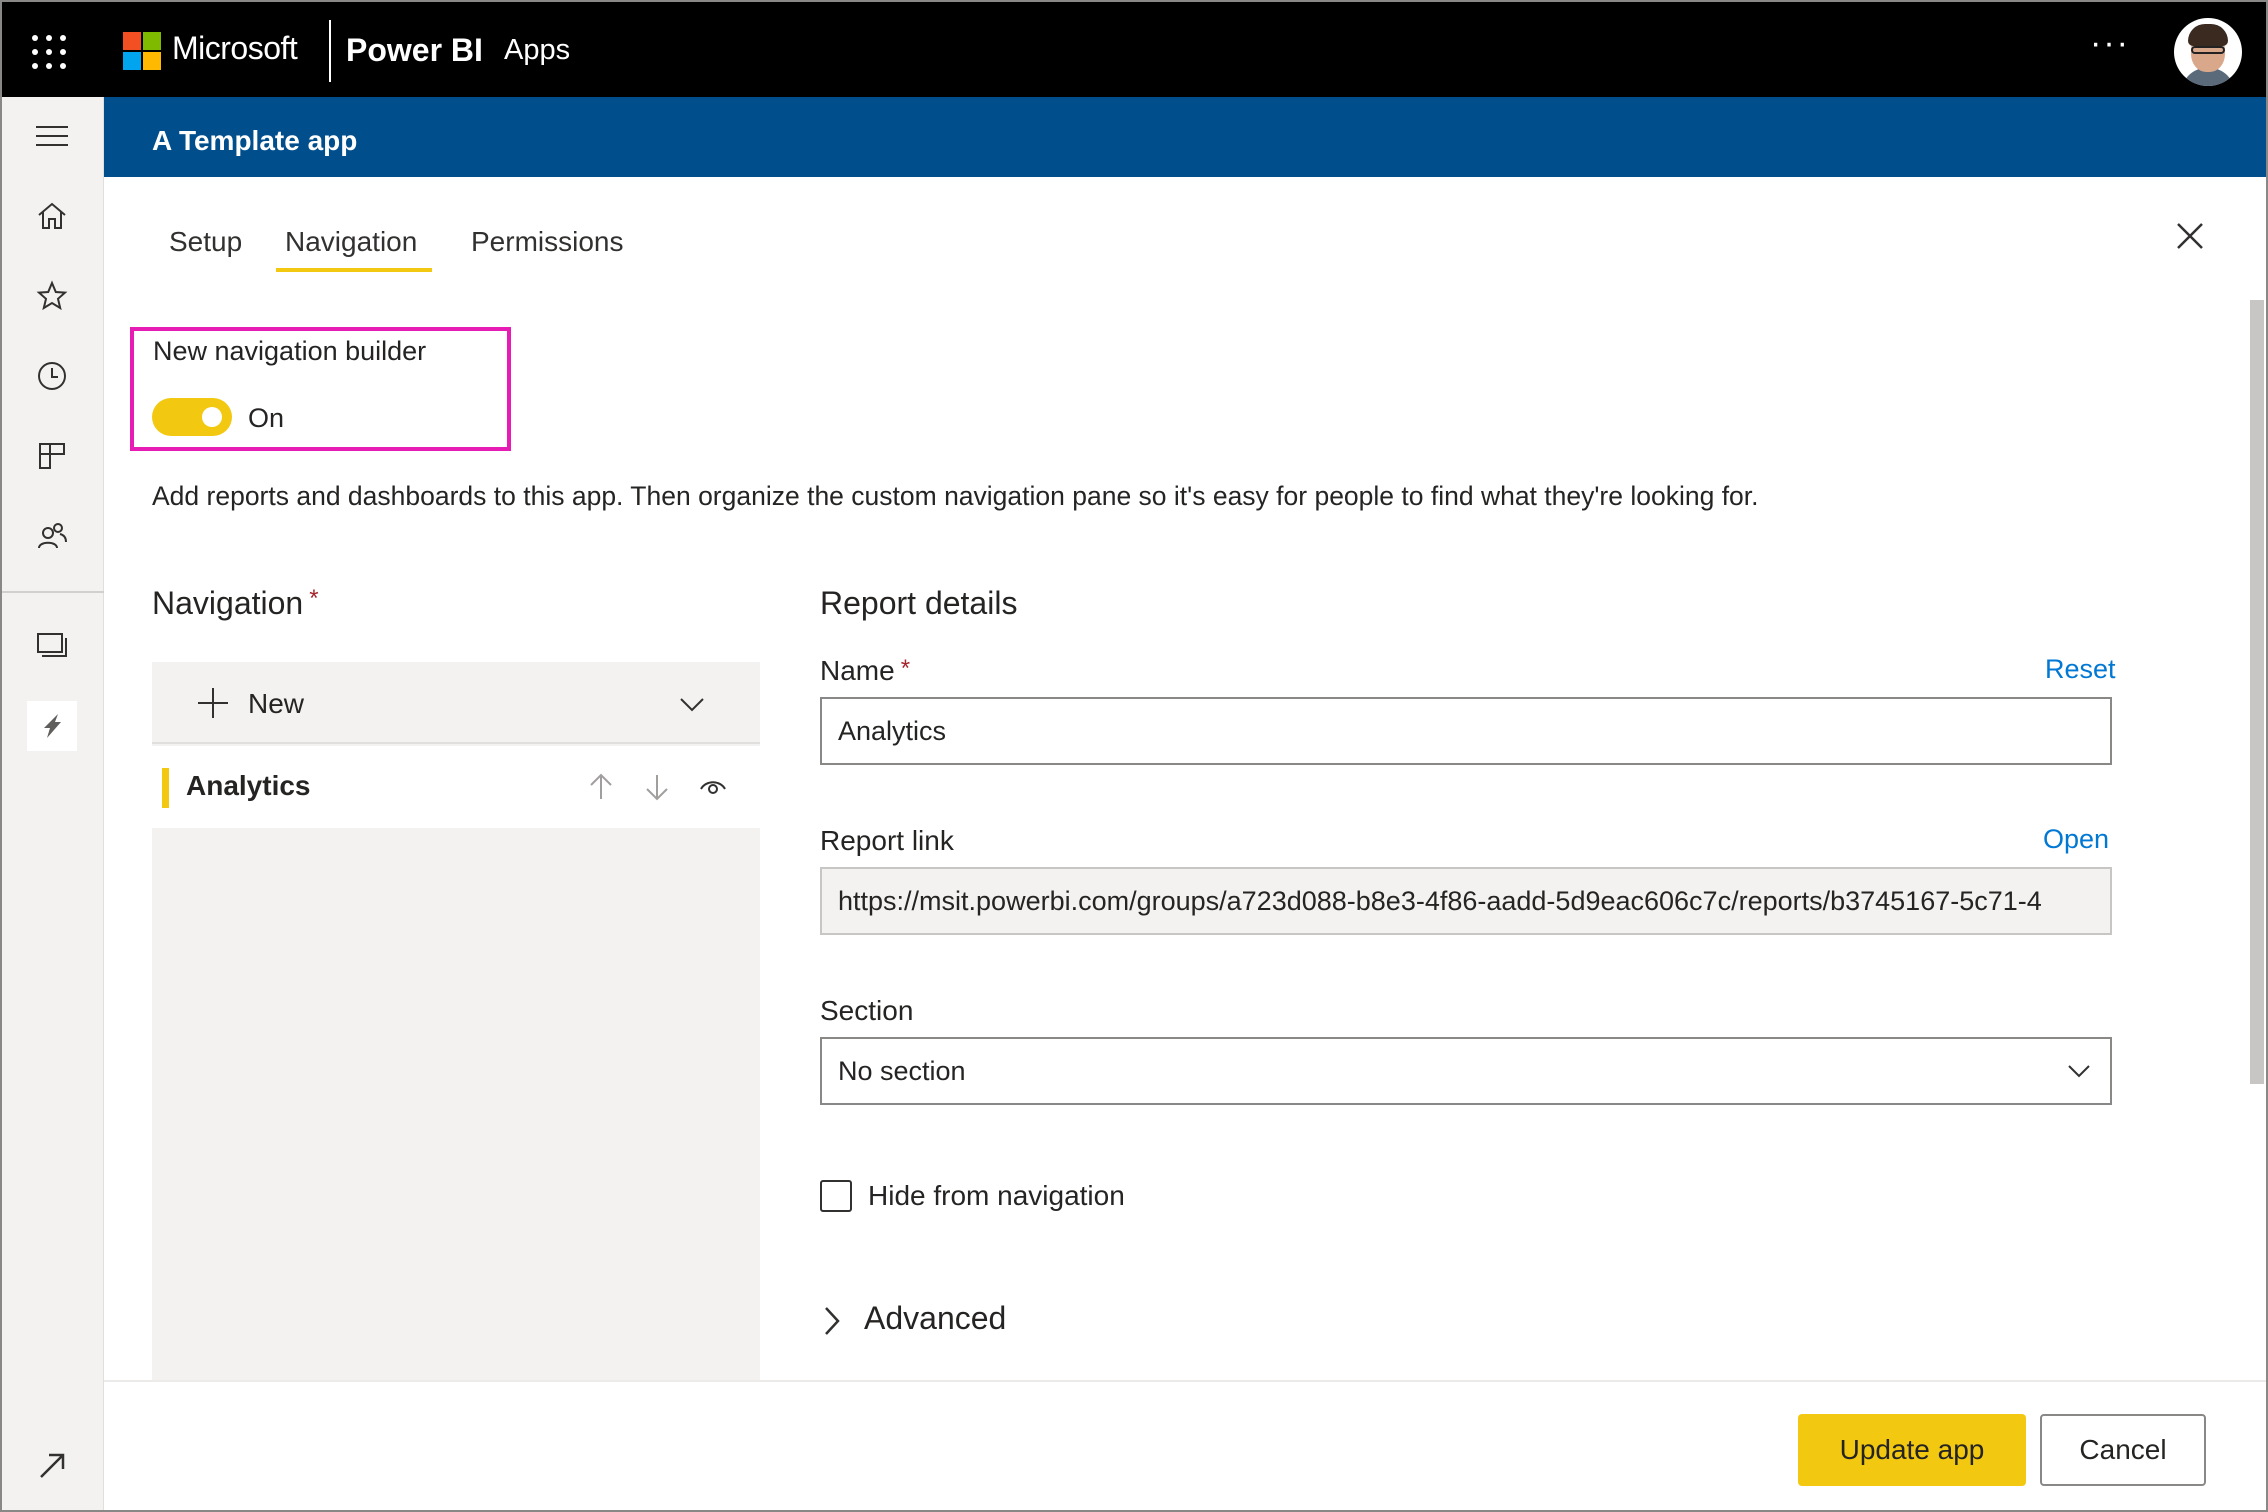  I want to click on plus-icon, so click(213, 703).